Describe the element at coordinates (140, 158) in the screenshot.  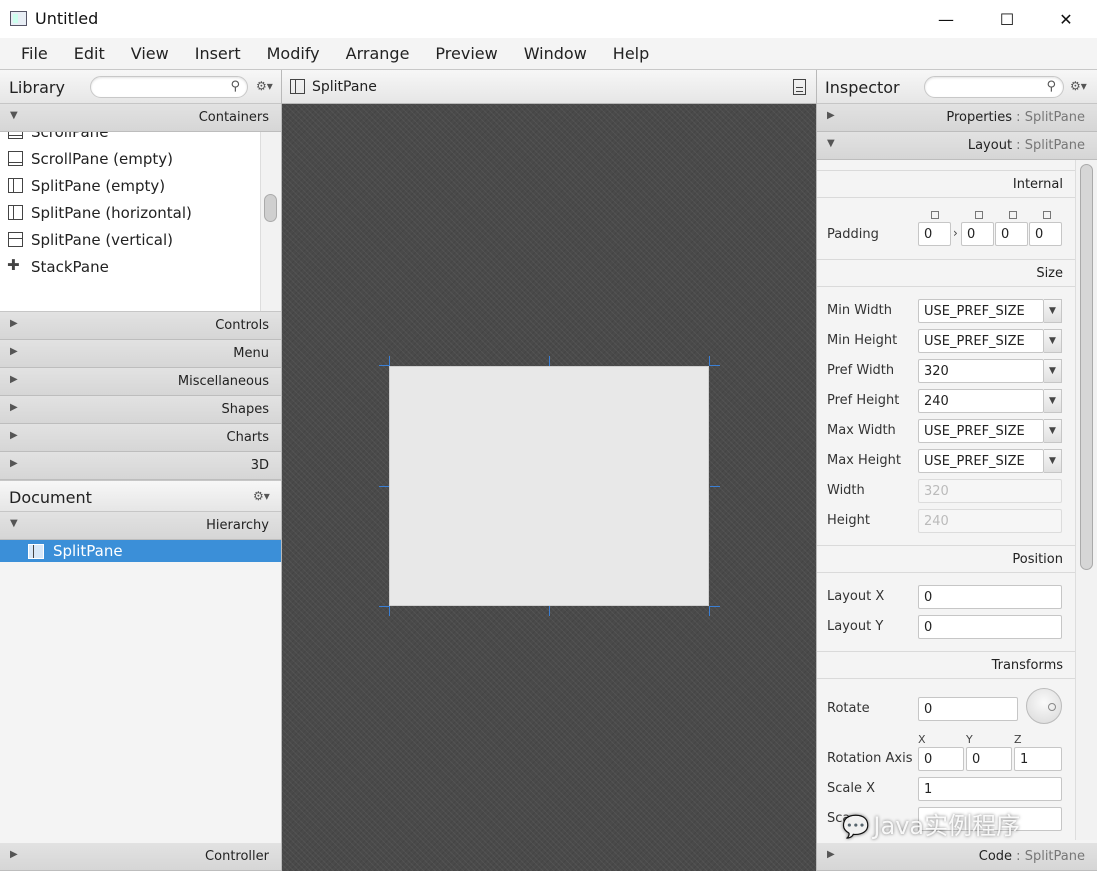
I see `library-item-scrollpane-empty: ScrollPane (empty)` at that location.